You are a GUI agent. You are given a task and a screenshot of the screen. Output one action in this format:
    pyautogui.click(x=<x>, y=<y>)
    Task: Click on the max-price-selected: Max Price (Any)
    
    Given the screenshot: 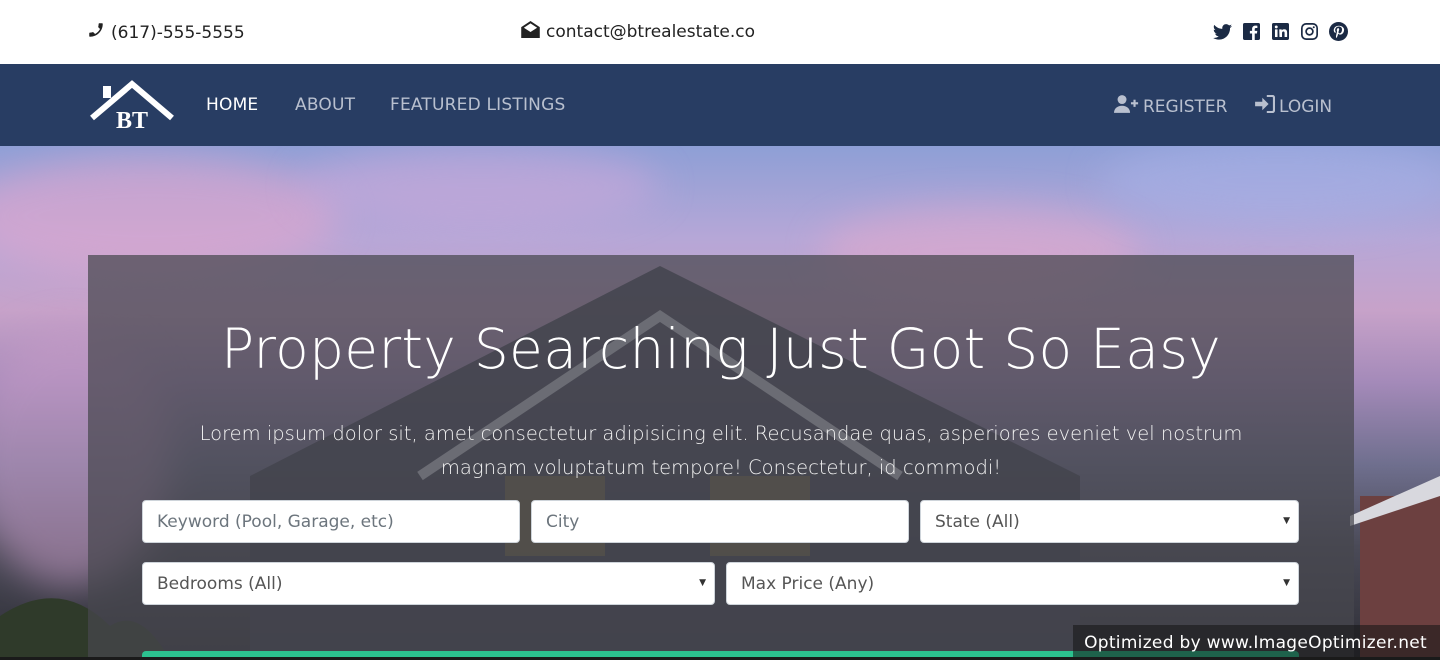 What is the action you would take?
    pyautogui.click(x=808, y=583)
    